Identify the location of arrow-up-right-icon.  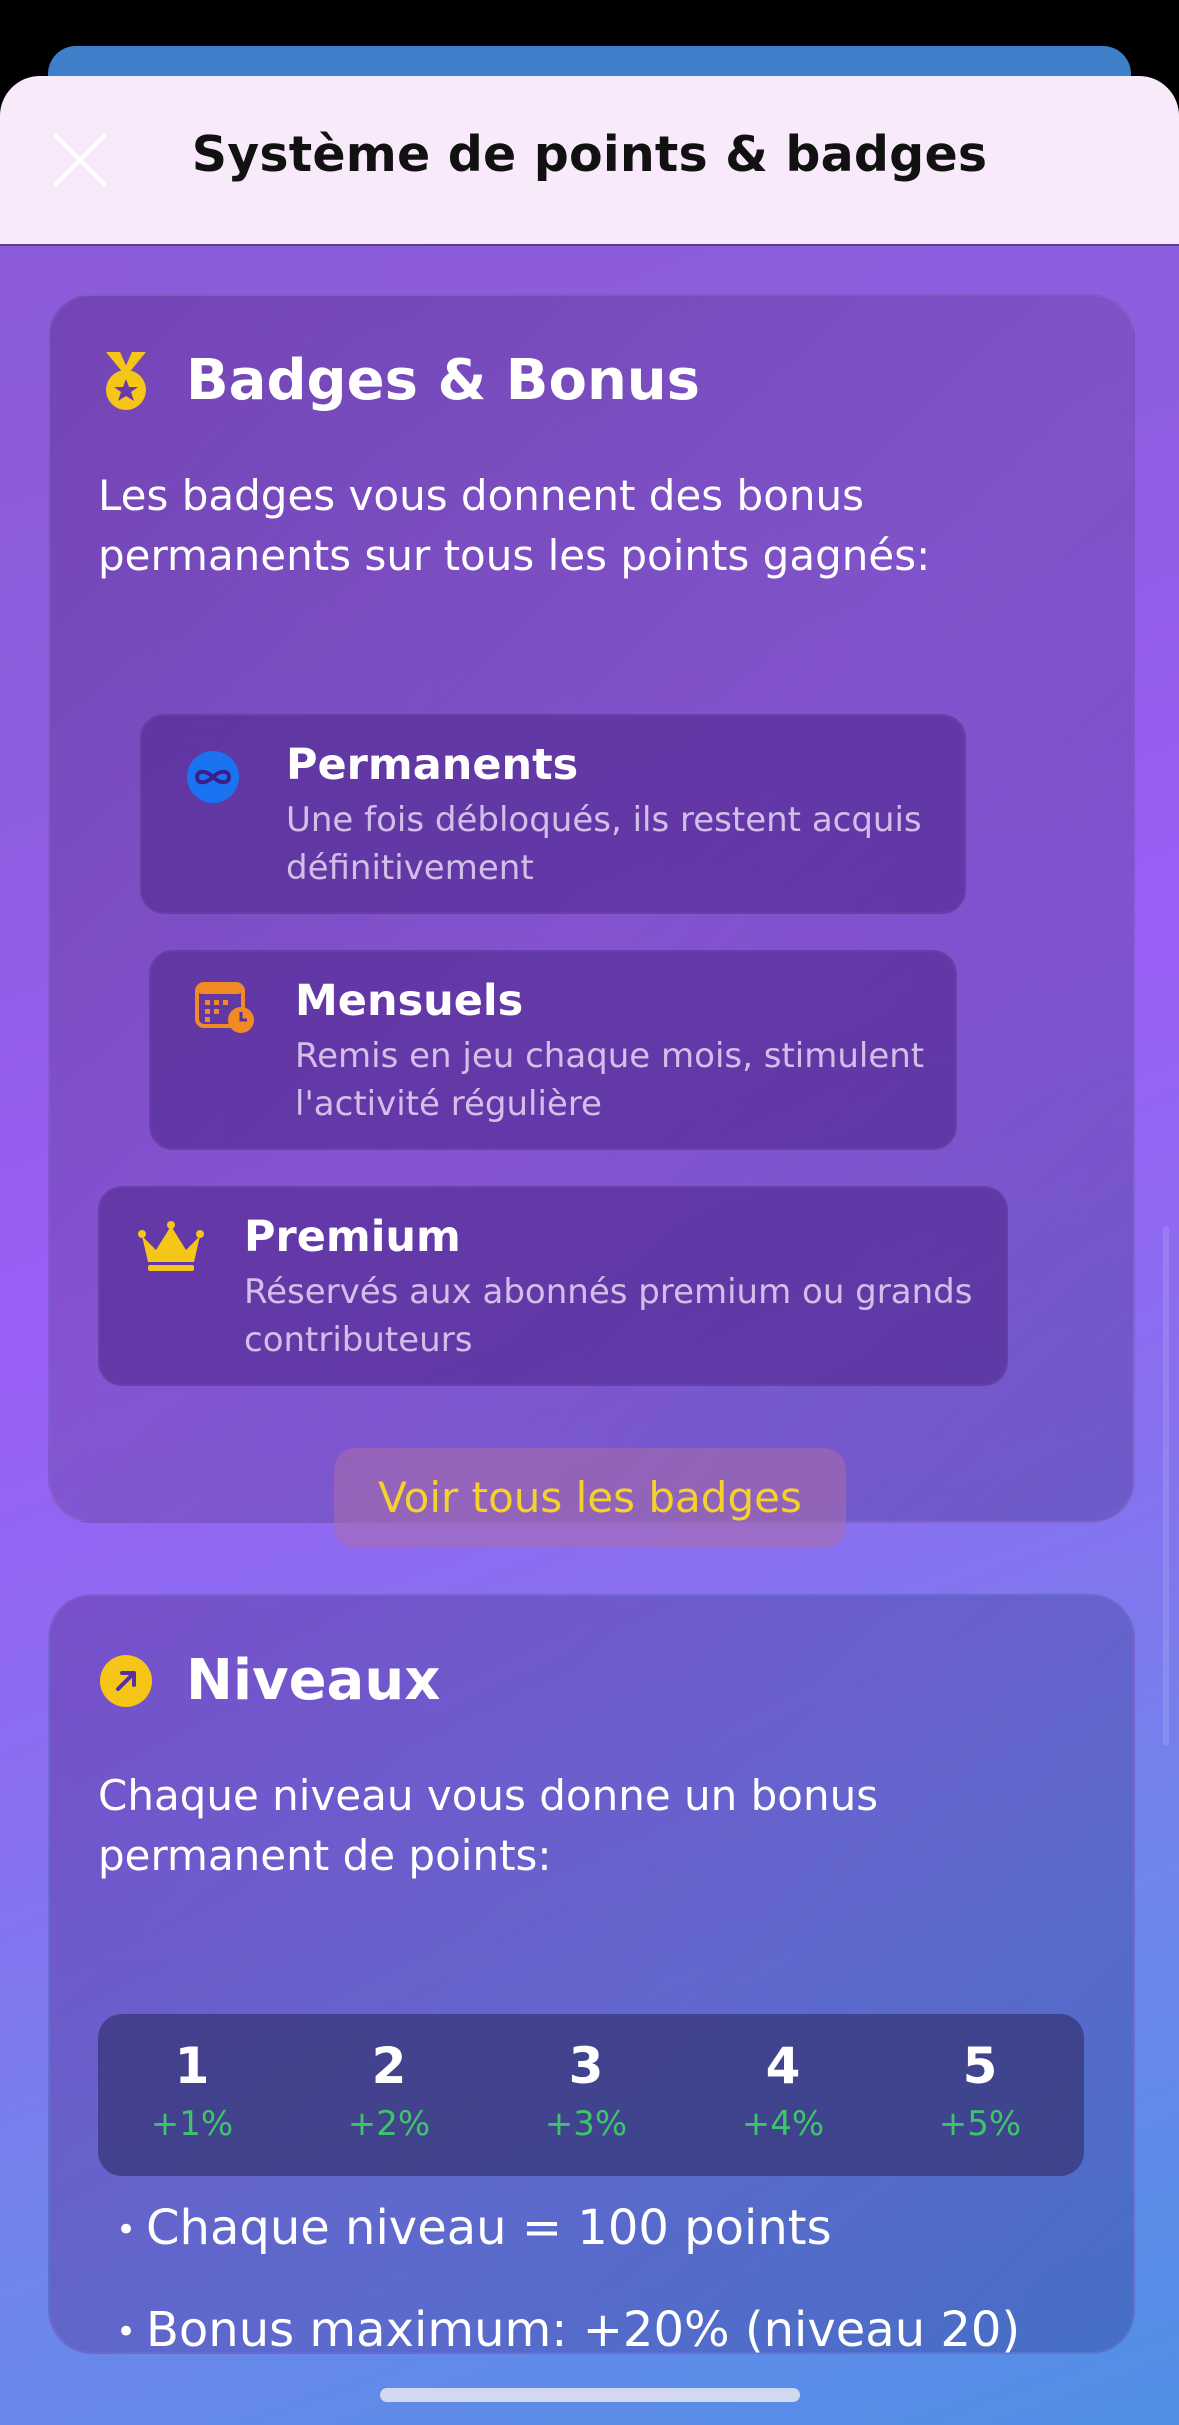
(126, 1680).